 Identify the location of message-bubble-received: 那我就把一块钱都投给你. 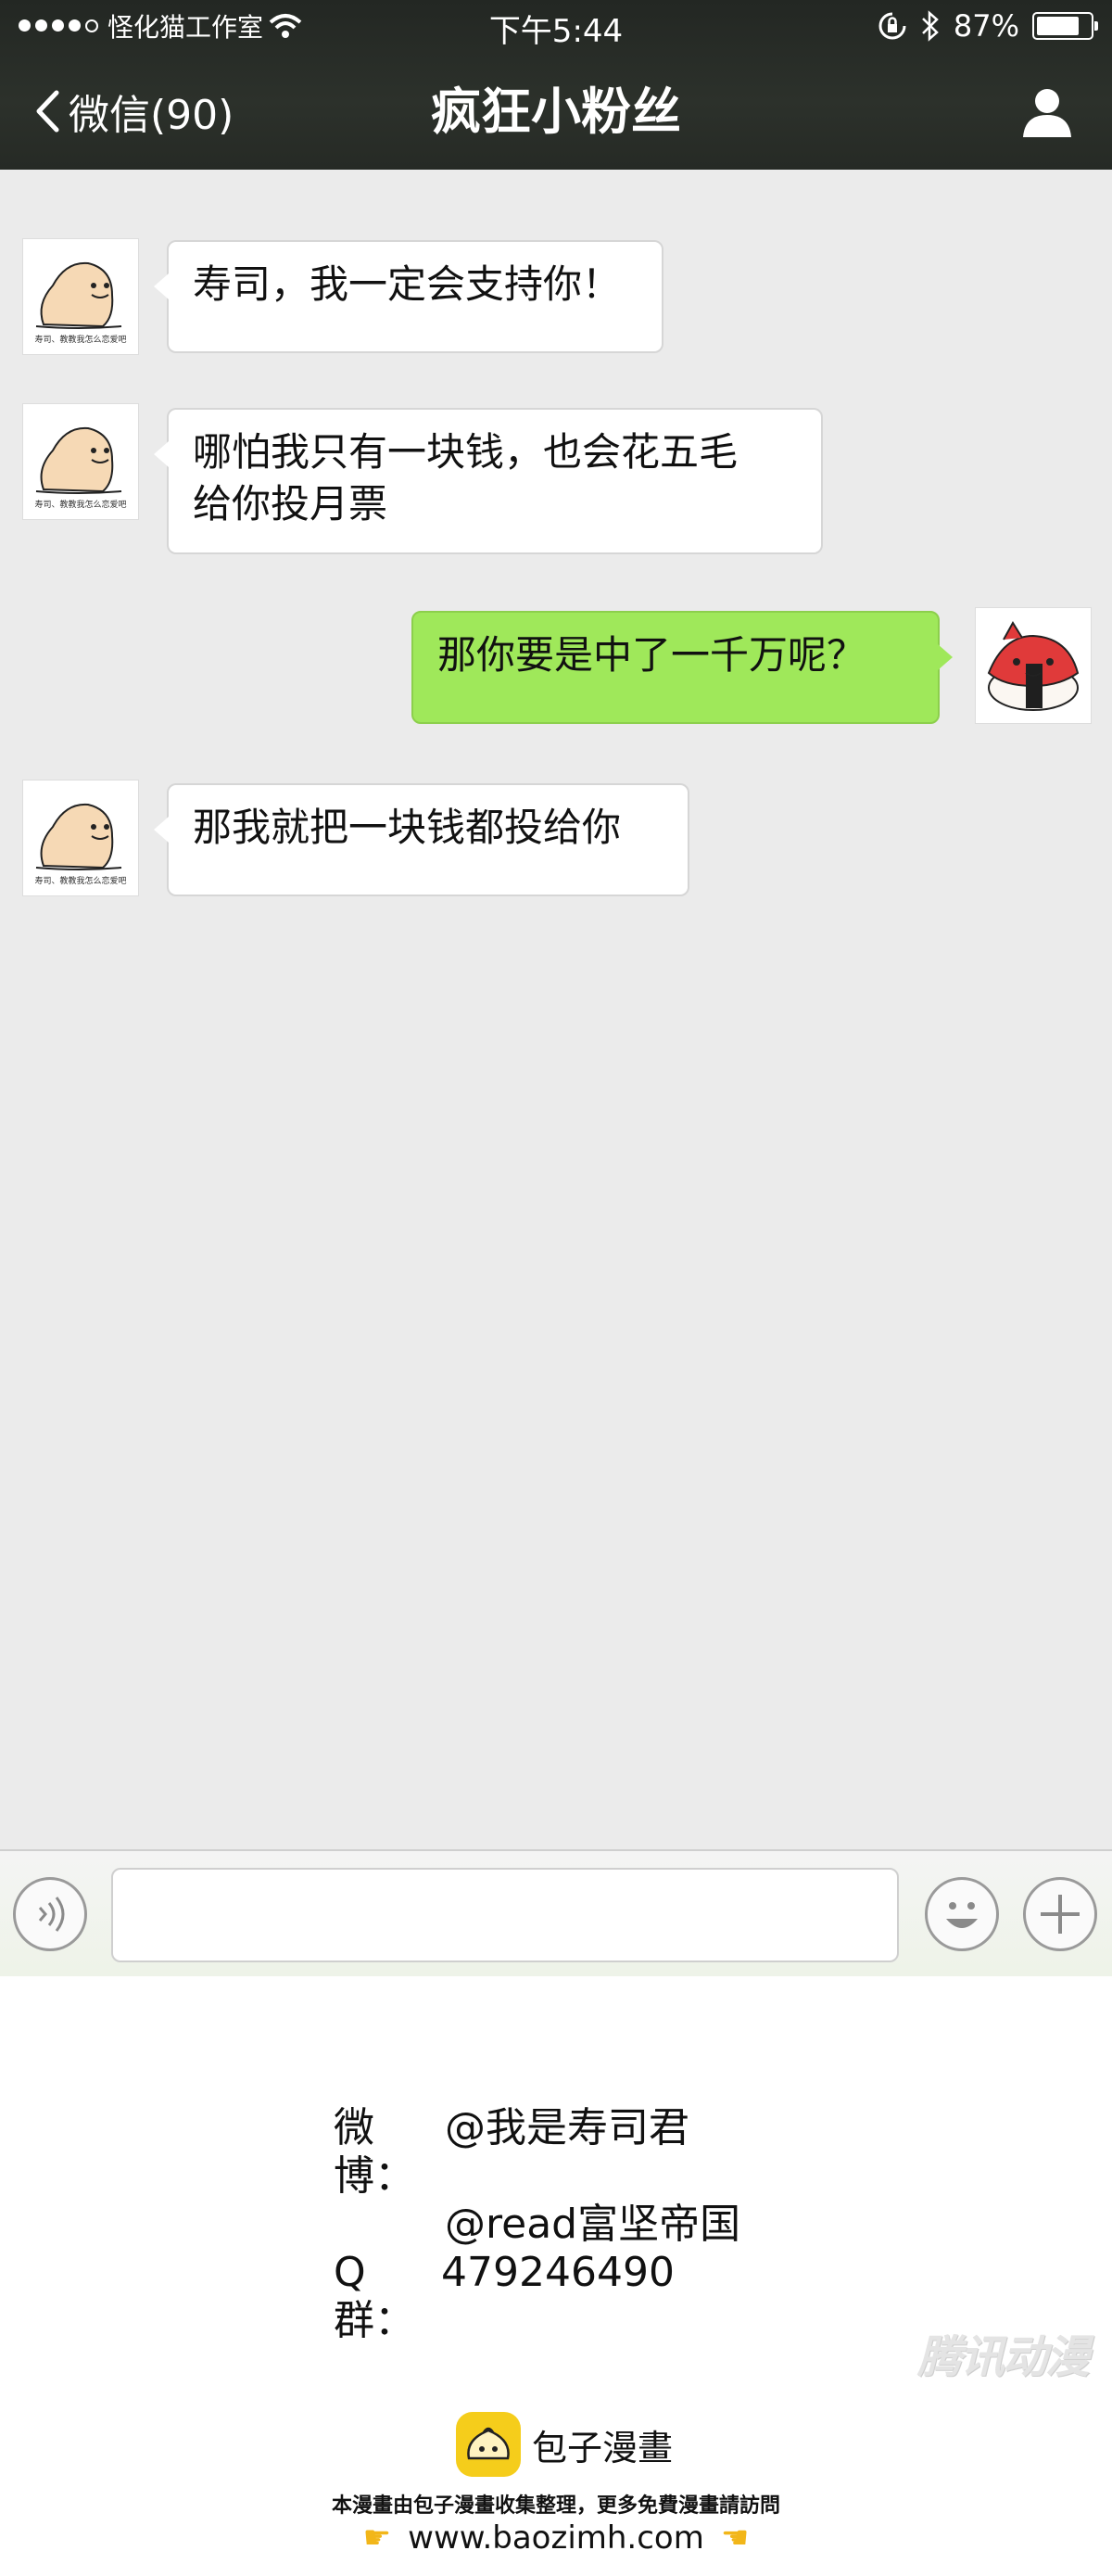
(421, 839).